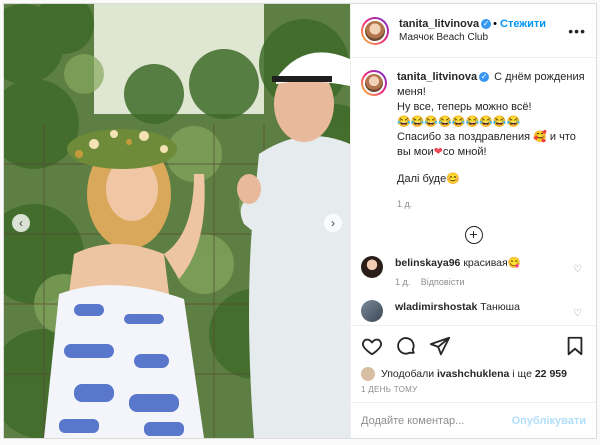 This screenshot has width=600, height=445. I want to click on post-date: 1 ДЕНЬ ТОМУ, so click(473, 392).